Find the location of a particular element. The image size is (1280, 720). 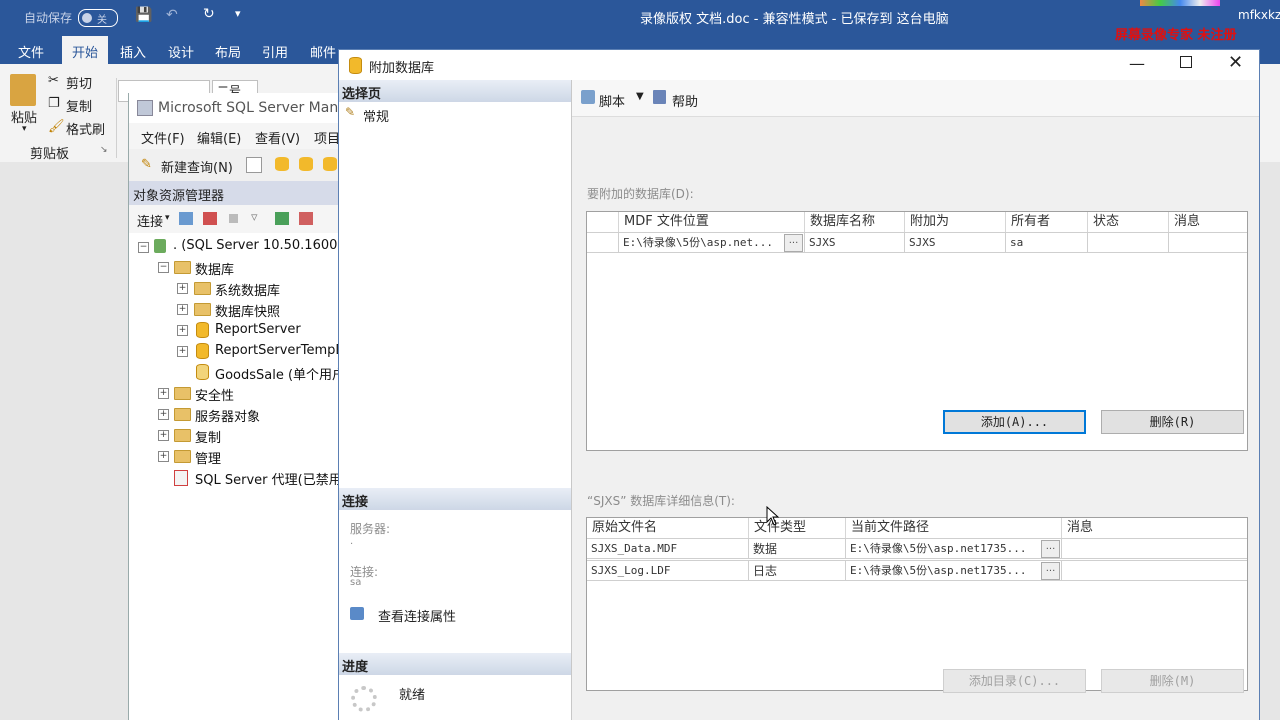

user-name: mfkxkz is located at coordinates (1259, 15).